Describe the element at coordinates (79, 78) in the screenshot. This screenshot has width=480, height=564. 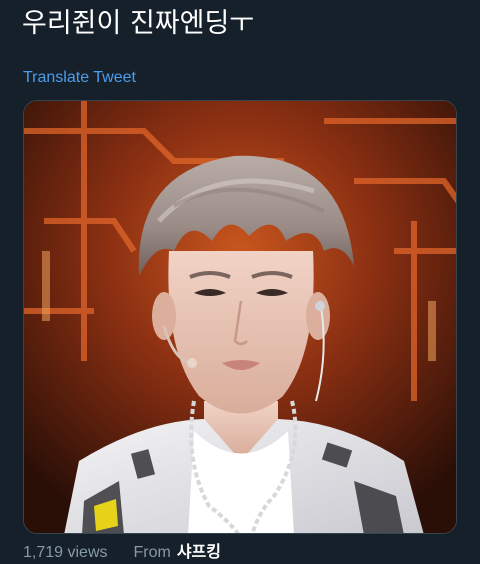
I see `translate-tweet-link: Translate Tweet` at that location.